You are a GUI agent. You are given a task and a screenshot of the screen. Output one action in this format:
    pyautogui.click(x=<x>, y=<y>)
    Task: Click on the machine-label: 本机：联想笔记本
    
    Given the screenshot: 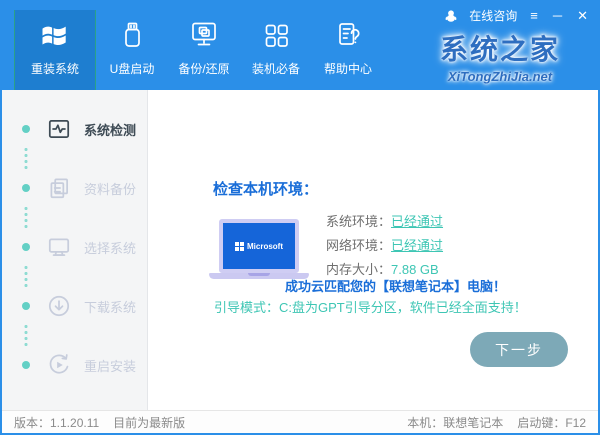 What is the action you would take?
    pyautogui.click(x=455, y=422)
    